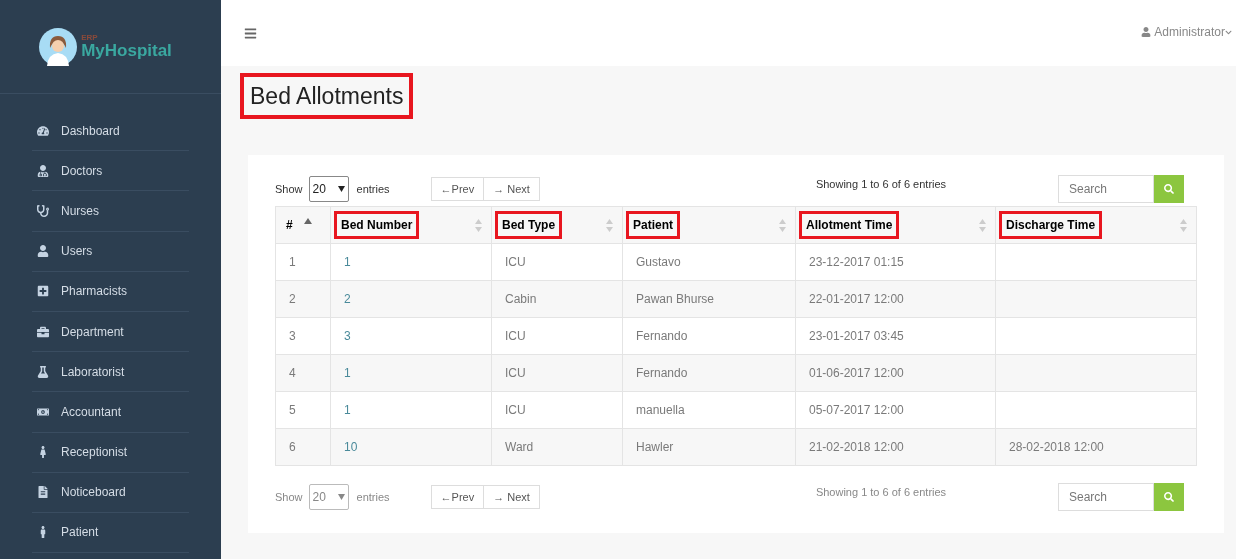 The height and width of the screenshot is (559, 1236). What do you see at coordinates (895, 225) in the screenshot?
I see `column-header: Allotment Time` at bounding box center [895, 225].